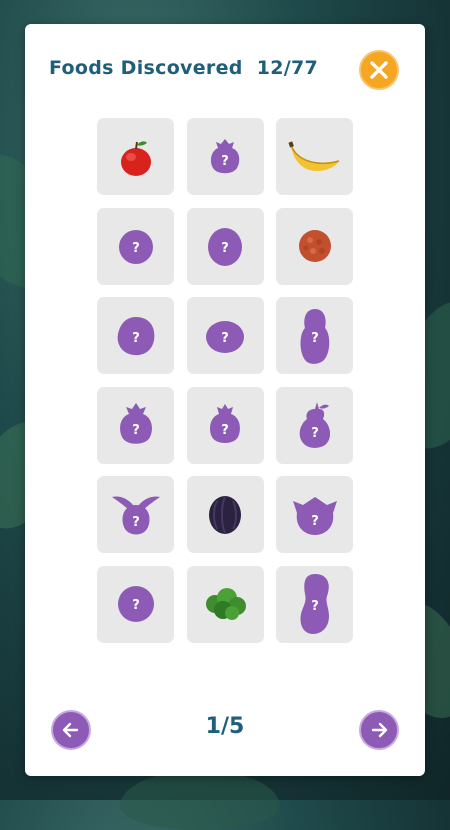 This screenshot has height=830, width=450. I want to click on apple-icon, so click(135, 158).